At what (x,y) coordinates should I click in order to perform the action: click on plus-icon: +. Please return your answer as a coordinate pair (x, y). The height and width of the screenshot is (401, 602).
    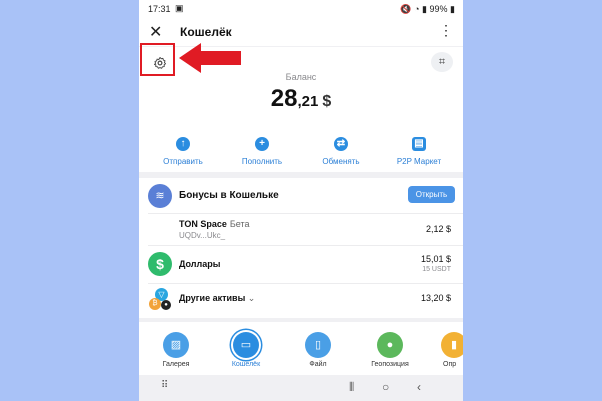
    Looking at the image, I should click on (262, 144).